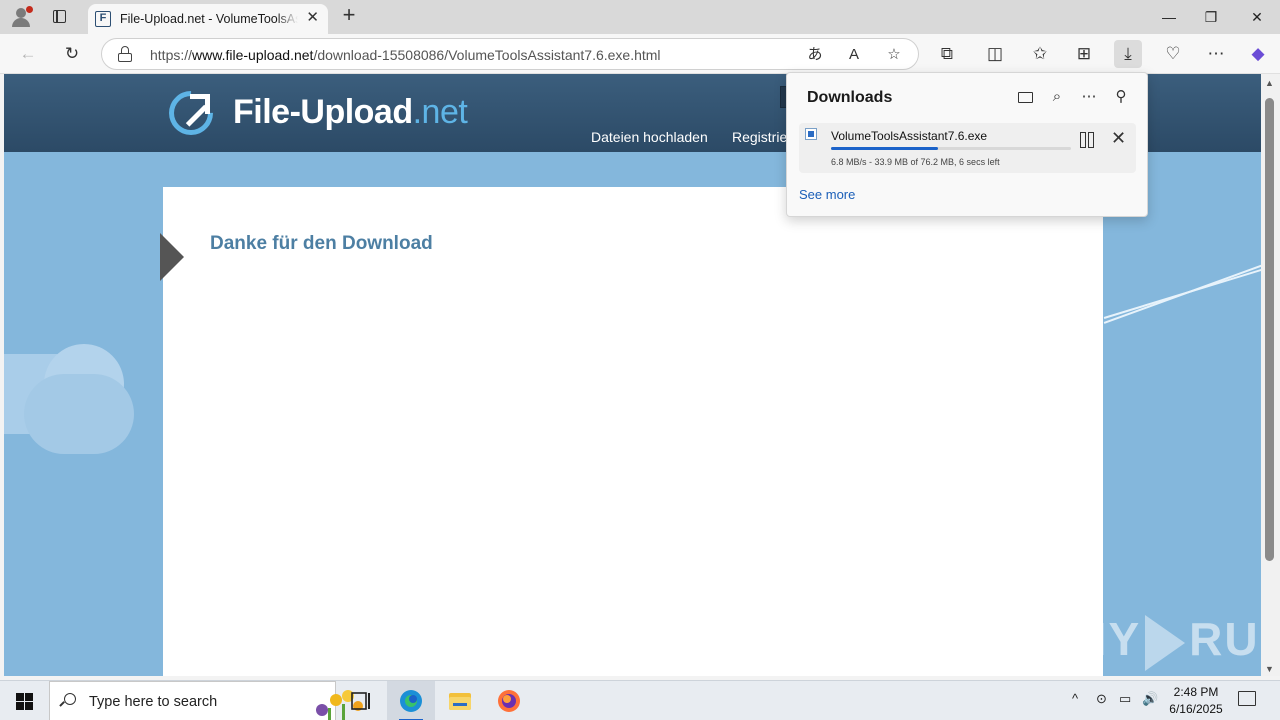 This screenshot has height=720, width=1280. Describe the element at coordinates (1216, 54) in the screenshot. I see `settings-more-icon: ⋯` at that location.